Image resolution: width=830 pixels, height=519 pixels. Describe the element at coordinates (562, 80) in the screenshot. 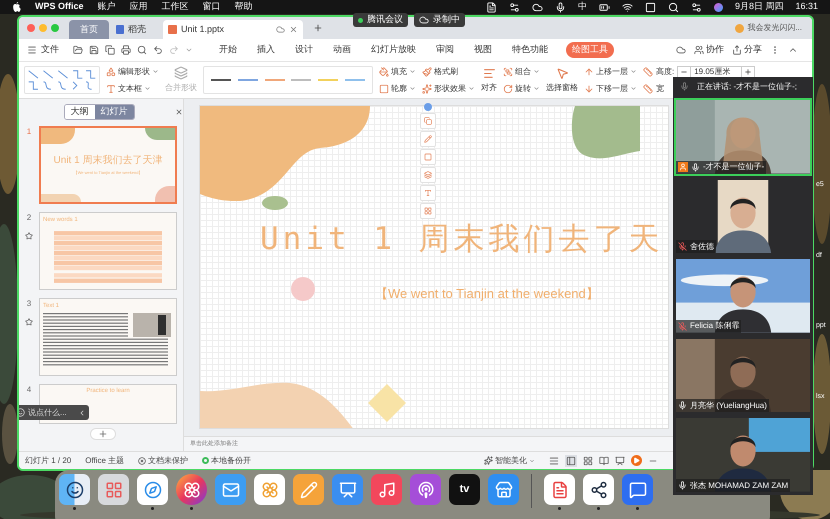

I see `selection-pane-button: 选择窗格` at that location.